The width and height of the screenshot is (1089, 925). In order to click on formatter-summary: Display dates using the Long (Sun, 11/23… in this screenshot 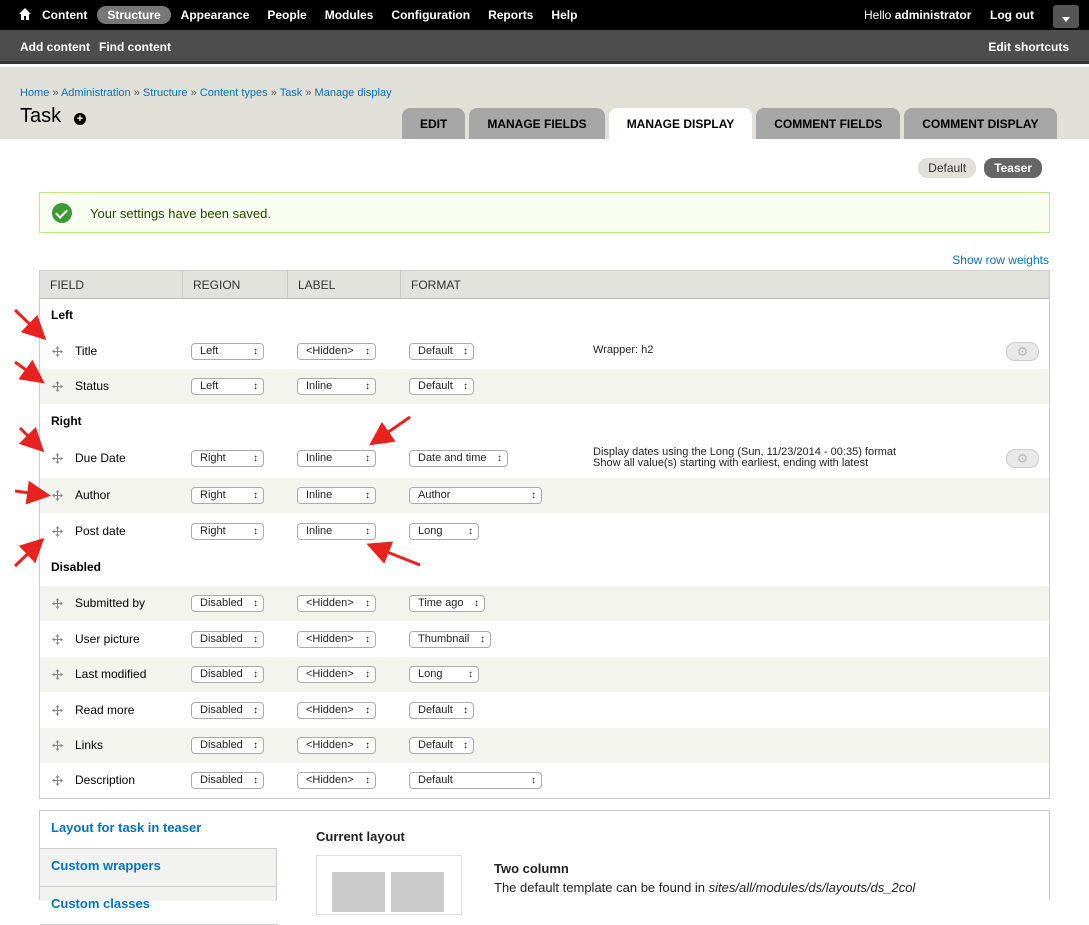, I will do `click(744, 458)`.